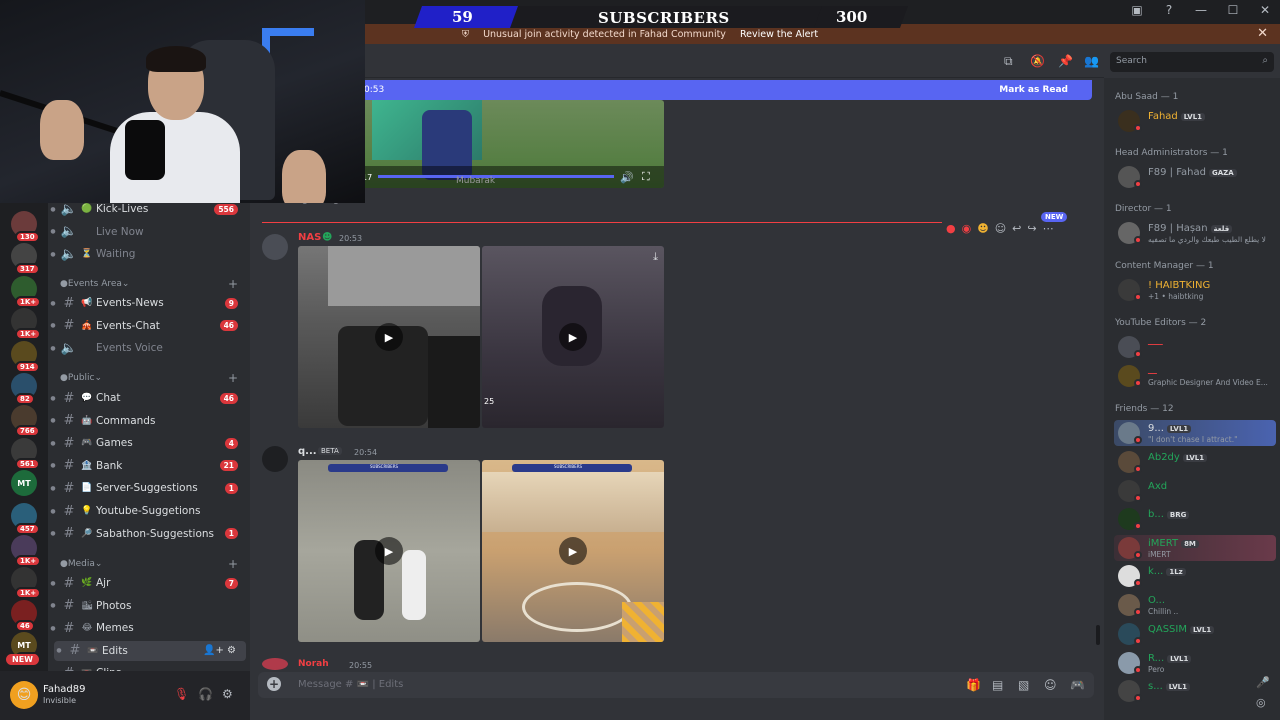 This screenshot has width=1280, height=720. I want to click on search-input: Search ⌕, so click(1192, 62).